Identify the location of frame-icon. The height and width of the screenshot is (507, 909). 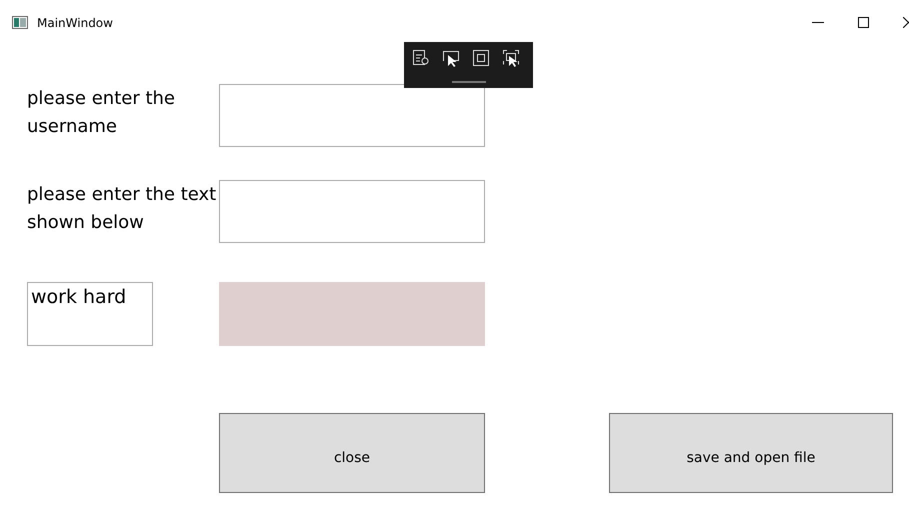
(481, 58).